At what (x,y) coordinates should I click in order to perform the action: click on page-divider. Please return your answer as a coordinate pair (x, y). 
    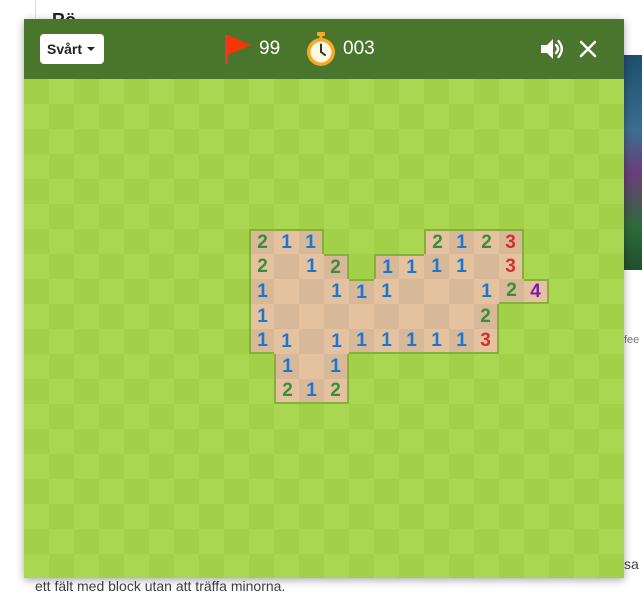
    Looking at the image, I should click on (35, 9).